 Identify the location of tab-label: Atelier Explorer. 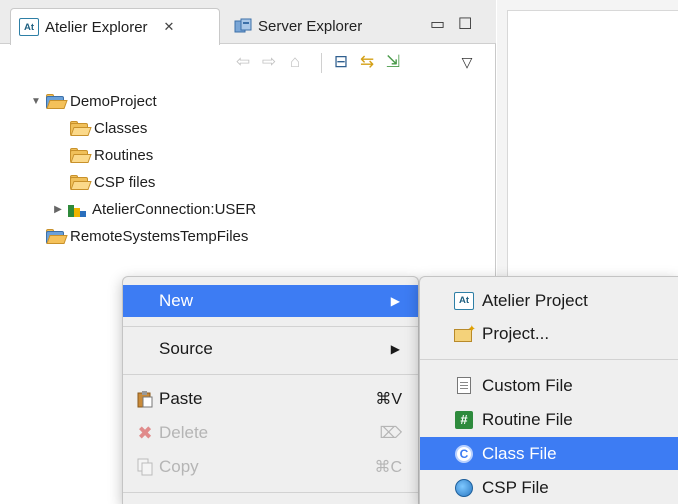
(96, 27).